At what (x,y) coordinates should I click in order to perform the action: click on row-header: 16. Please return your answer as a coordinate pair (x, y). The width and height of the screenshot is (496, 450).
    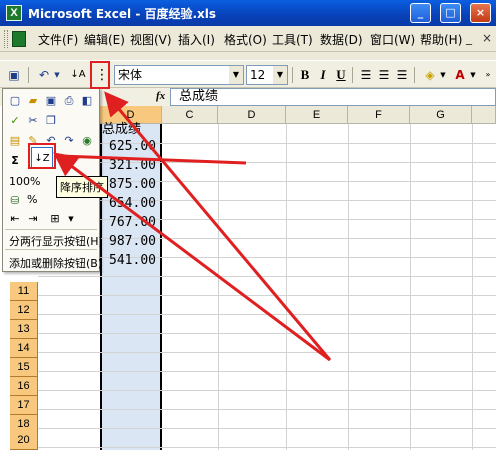
    Looking at the image, I should click on (24, 386).